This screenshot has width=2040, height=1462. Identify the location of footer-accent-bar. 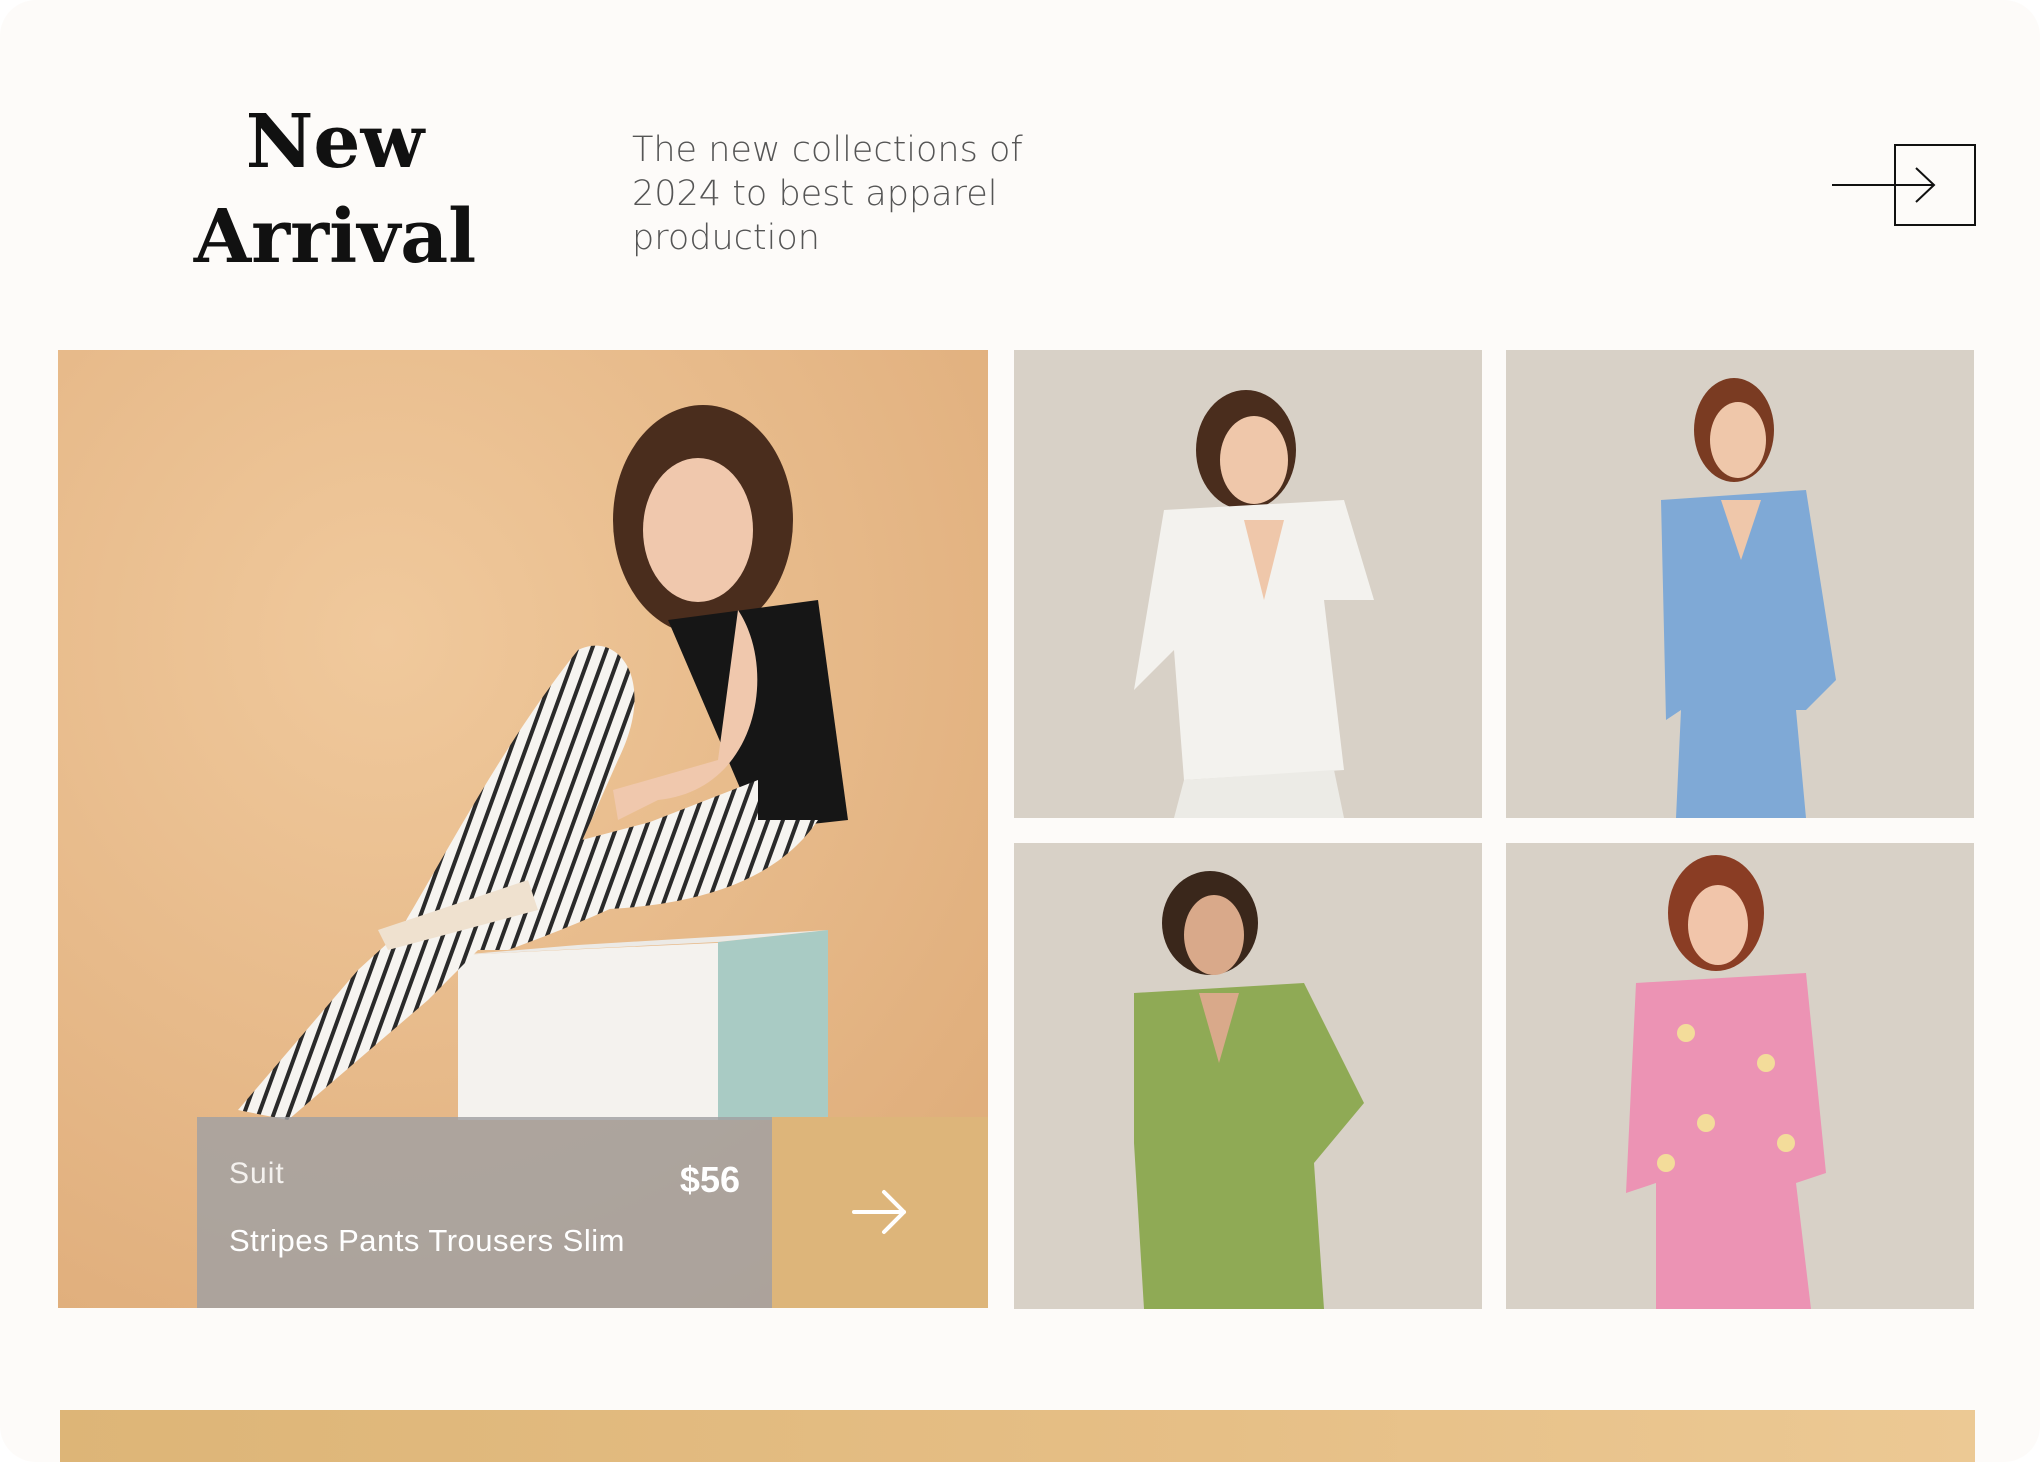
(1017, 1436).